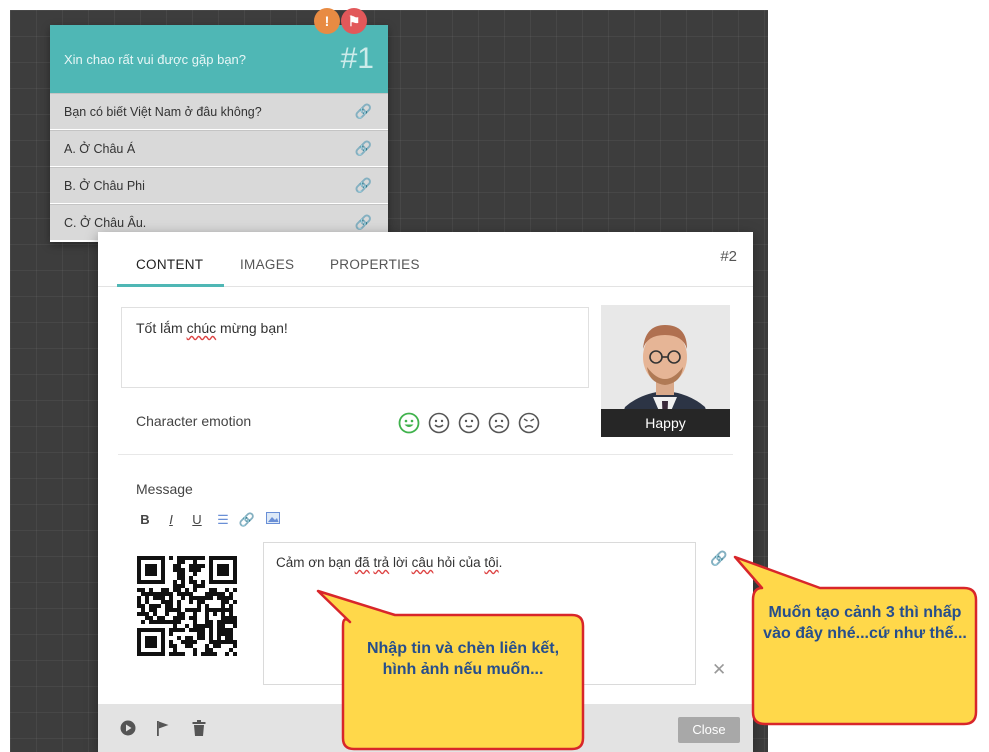 This screenshot has width=989, height=752. Describe the element at coordinates (422, 562) in the screenshot. I see `message-part: câu` at that location.